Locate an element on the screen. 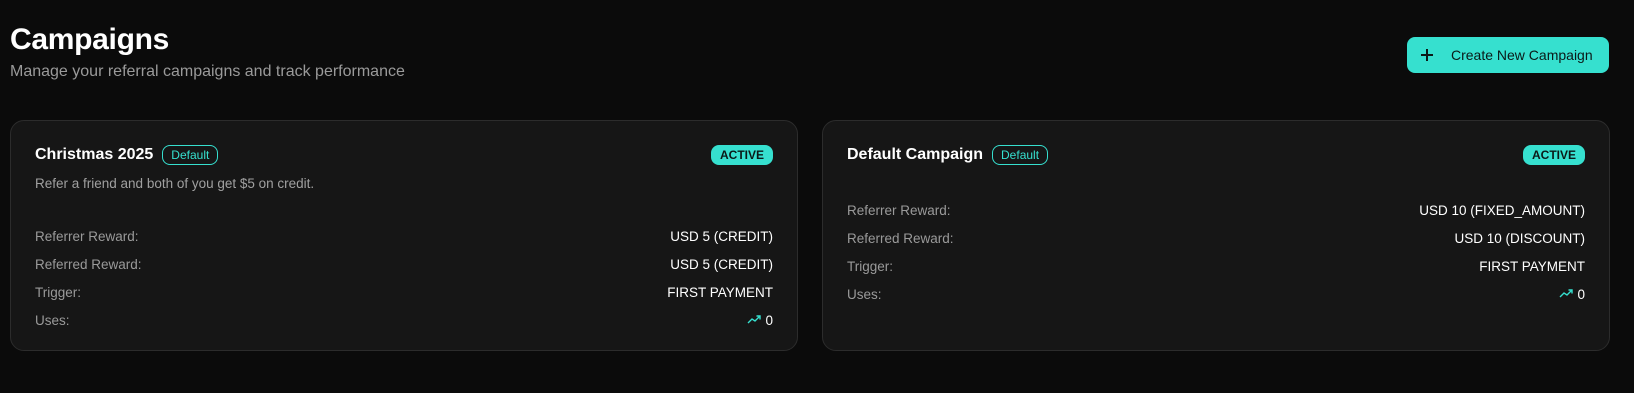 This screenshot has height=393, width=1634. campaign-name: Default Campaign is located at coordinates (915, 154).